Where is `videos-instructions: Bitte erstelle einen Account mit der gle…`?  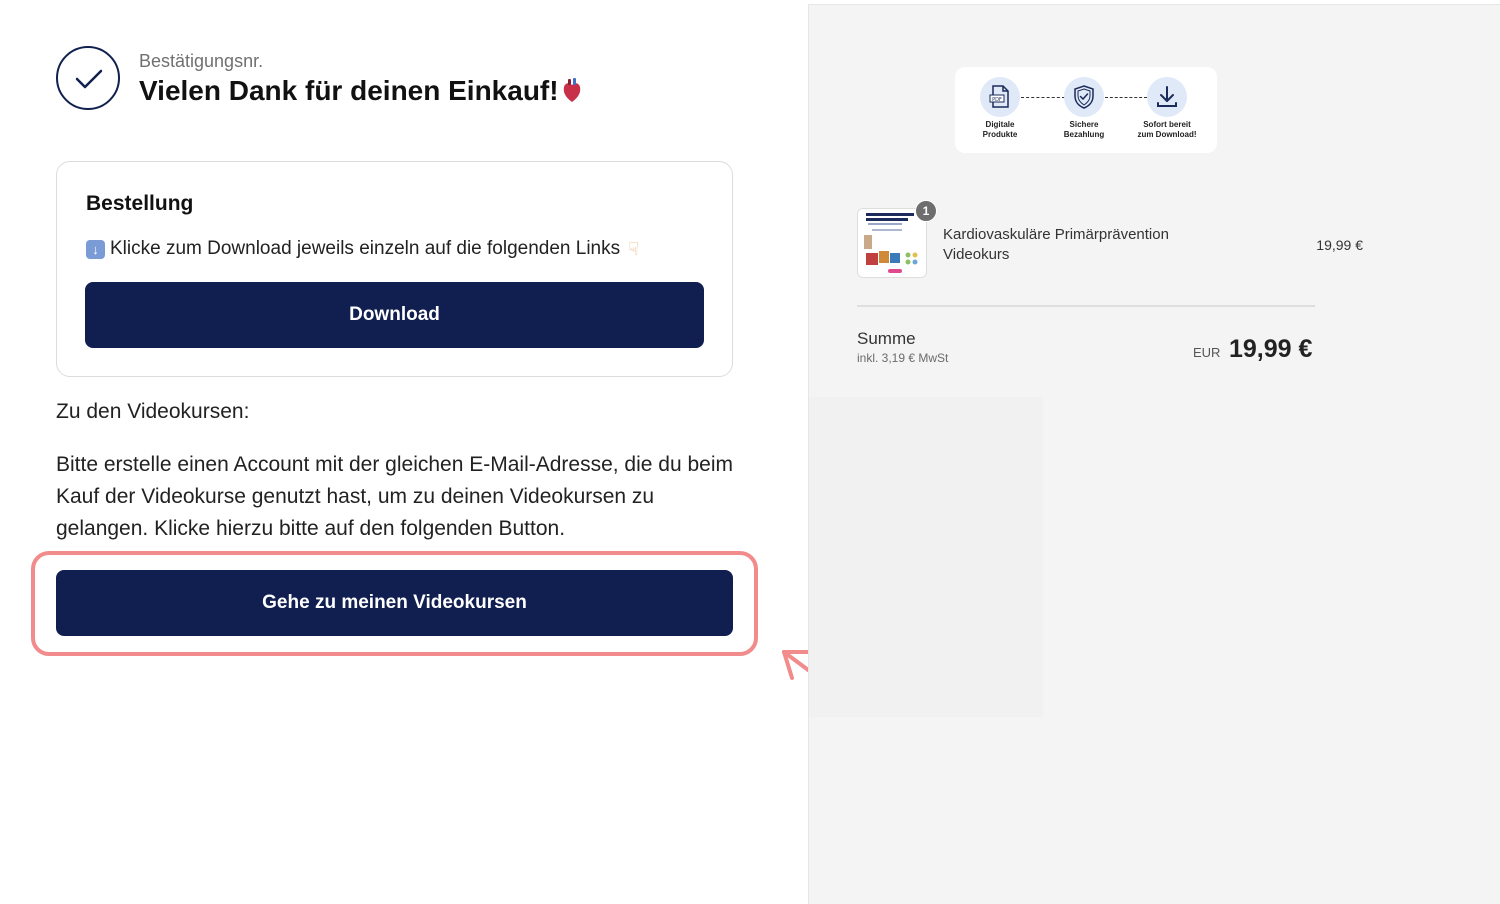 videos-instructions: Bitte erstelle einen Account mit der gle… is located at coordinates (395, 496).